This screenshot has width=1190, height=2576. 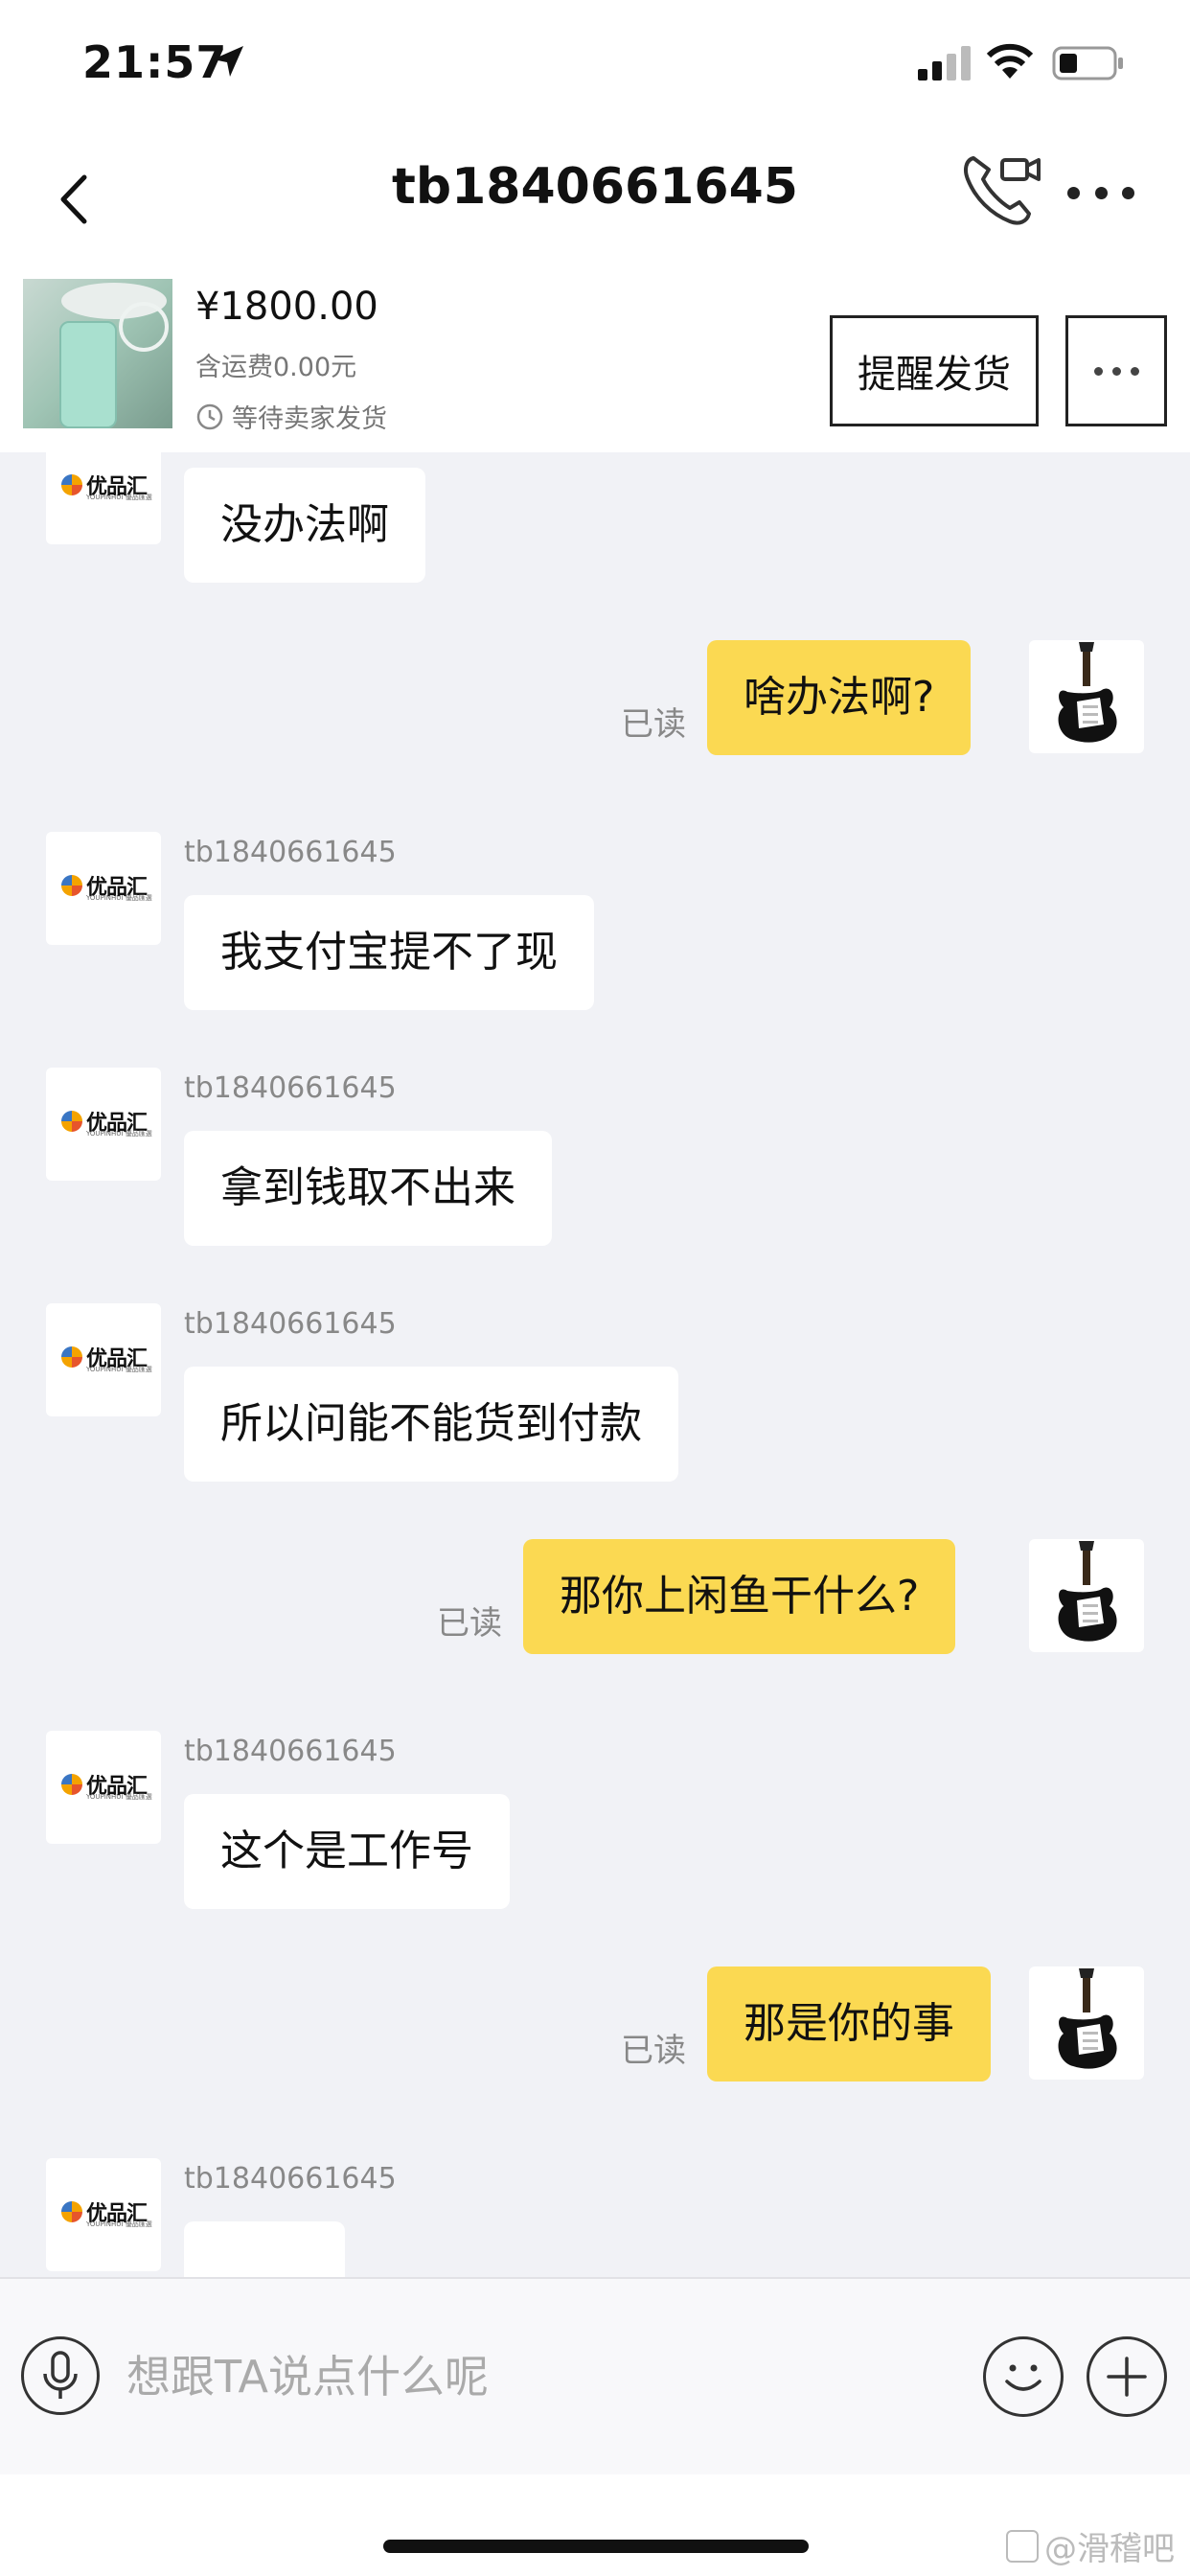 What do you see at coordinates (431, 1424) in the screenshot?
I see `message-bubble-incoming: 所以问能不能货到付款` at bounding box center [431, 1424].